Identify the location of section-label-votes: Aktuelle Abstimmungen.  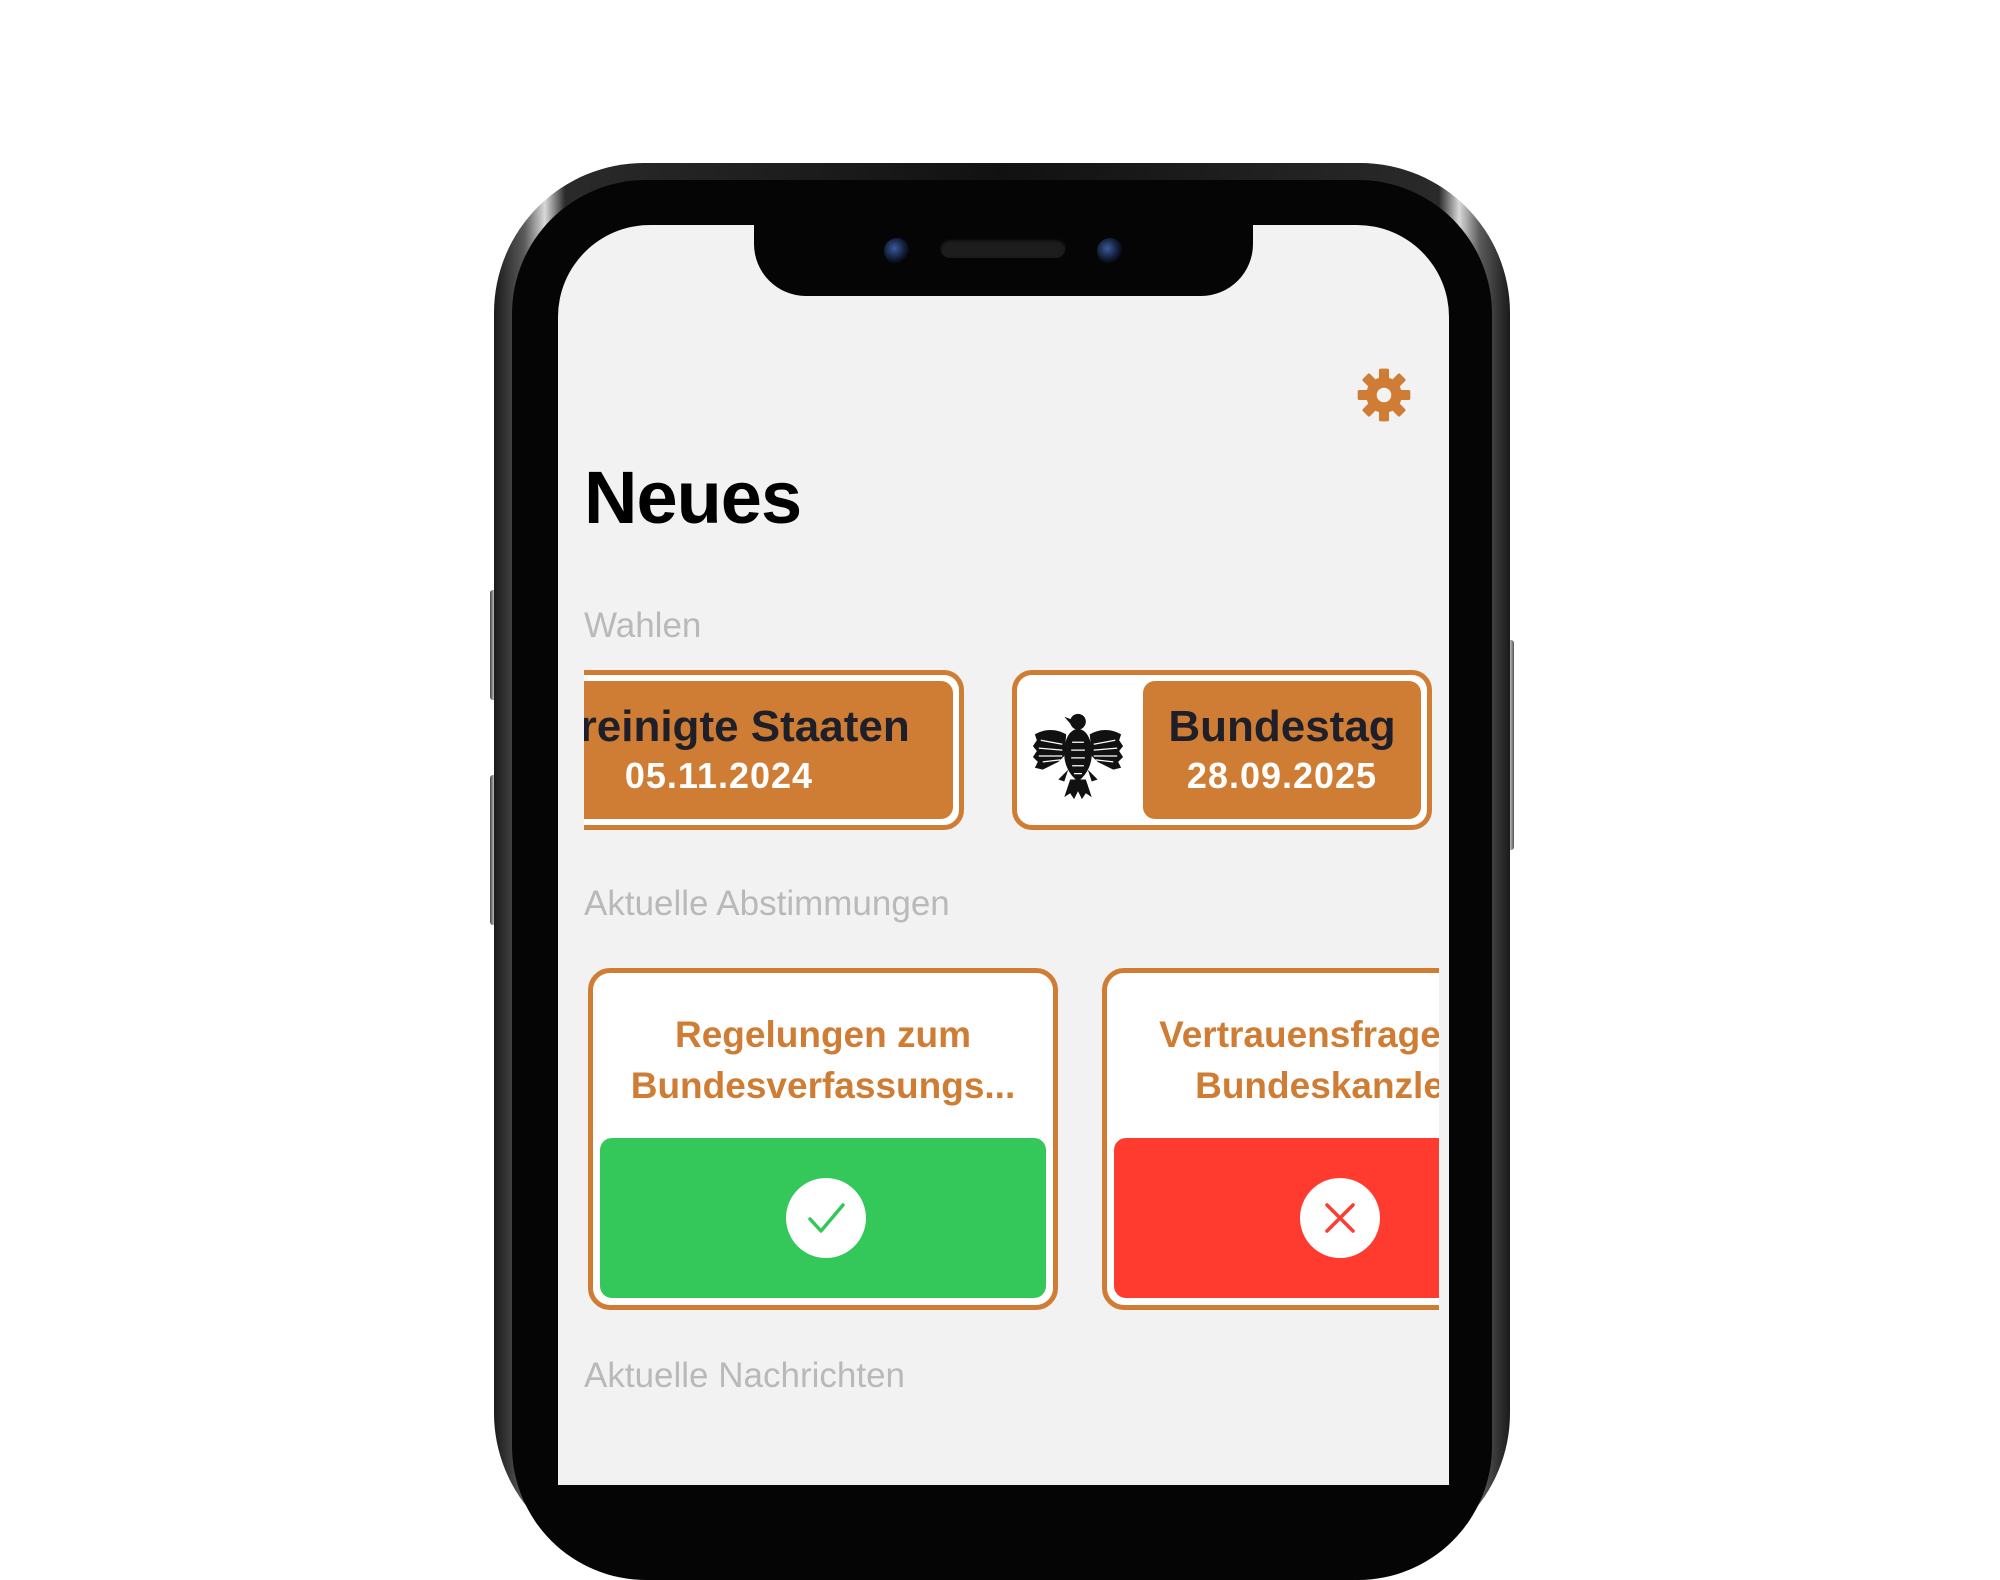
(767, 903).